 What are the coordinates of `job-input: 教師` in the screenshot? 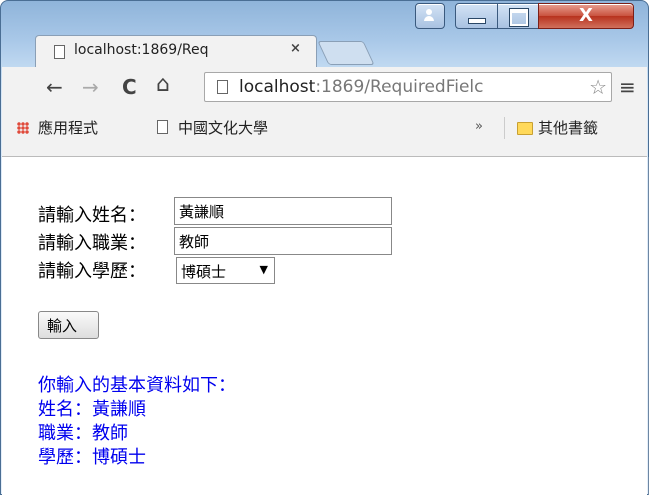 It's located at (283, 241).